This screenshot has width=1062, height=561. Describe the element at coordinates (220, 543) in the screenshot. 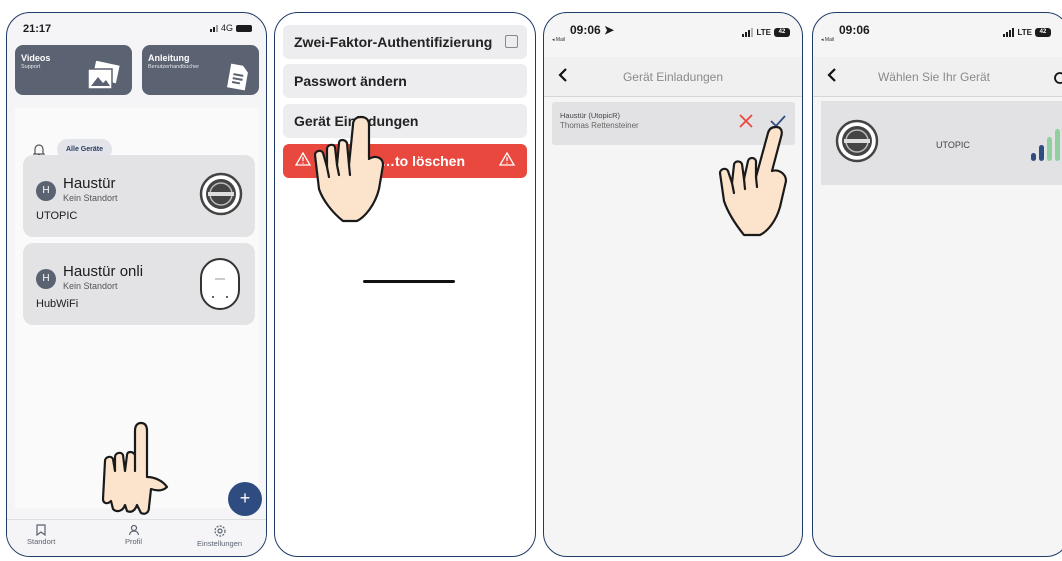

I see `nav-label: Einstellungen` at that location.